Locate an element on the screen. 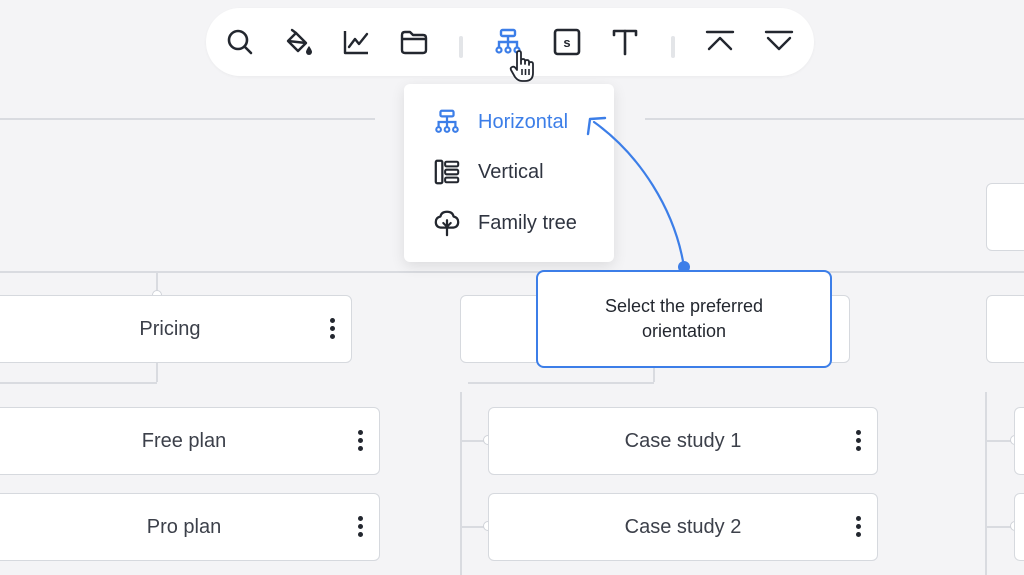 Image resolution: width=1024 pixels, height=575 pixels. card-label: Free plan is located at coordinates (184, 440).